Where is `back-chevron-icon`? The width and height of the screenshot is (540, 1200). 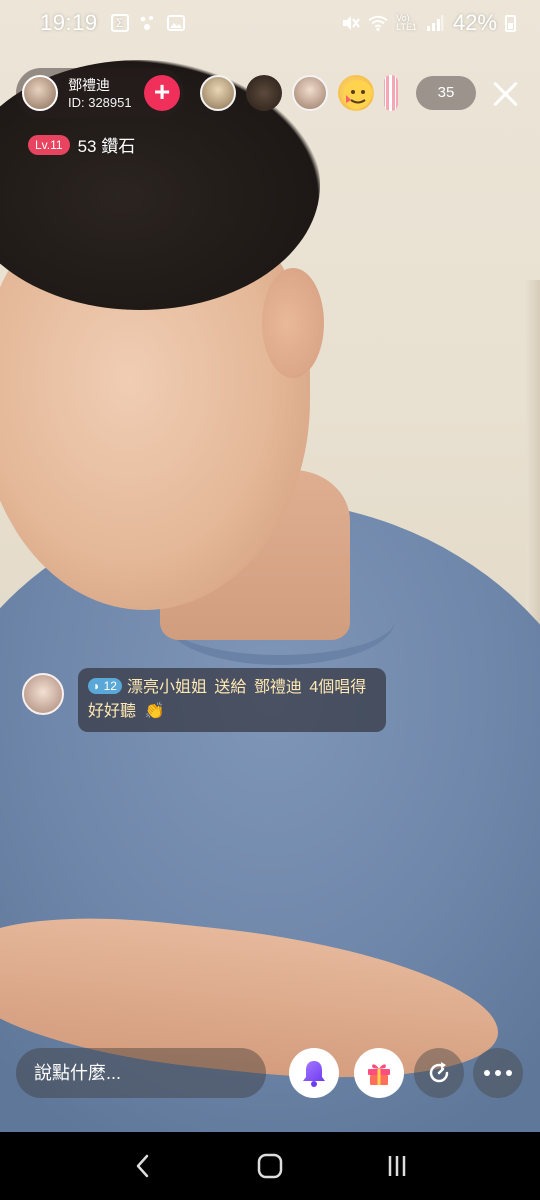
back-chevron-icon is located at coordinates (143, 1166).